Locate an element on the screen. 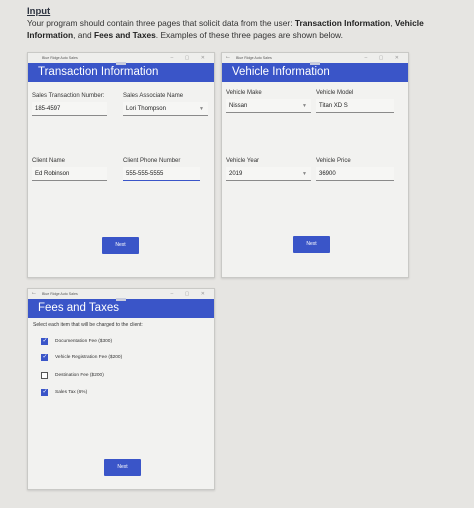  intro-text-mid2: , and is located at coordinates (84, 35).